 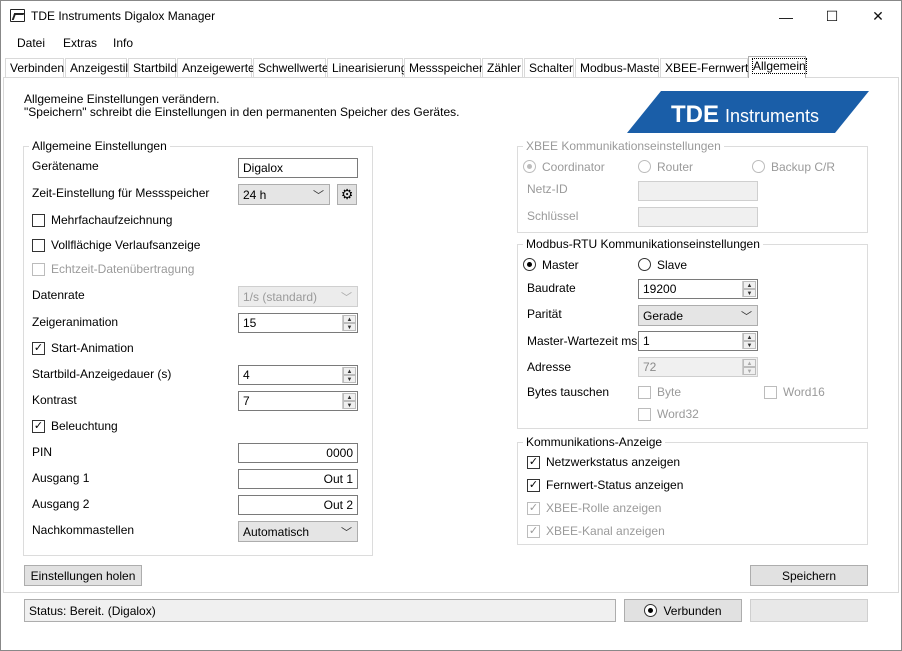 I want to click on time-setting-combo: 24 h ﹀, so click(x=284, y=194).